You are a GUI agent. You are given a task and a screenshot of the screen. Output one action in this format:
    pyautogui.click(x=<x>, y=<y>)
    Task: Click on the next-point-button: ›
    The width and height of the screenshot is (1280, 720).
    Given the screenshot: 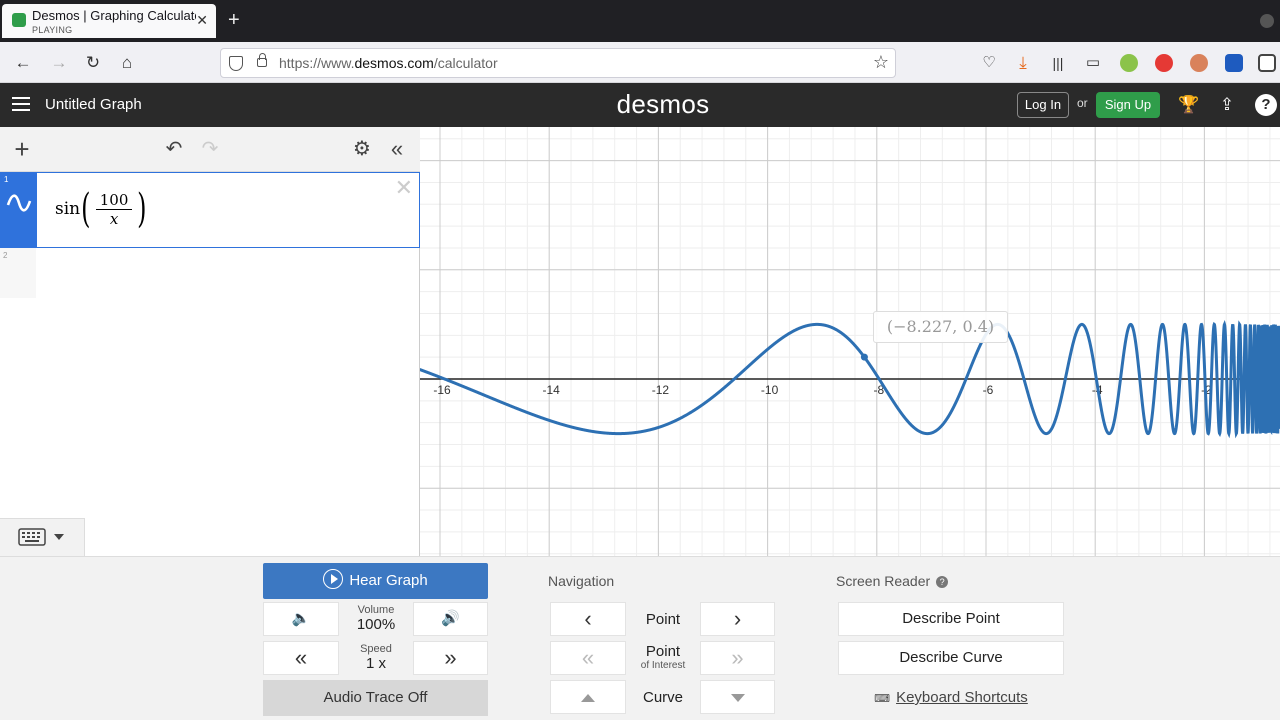 What is the action you would take?
    pyautogui.click(x=737, y=619)
    